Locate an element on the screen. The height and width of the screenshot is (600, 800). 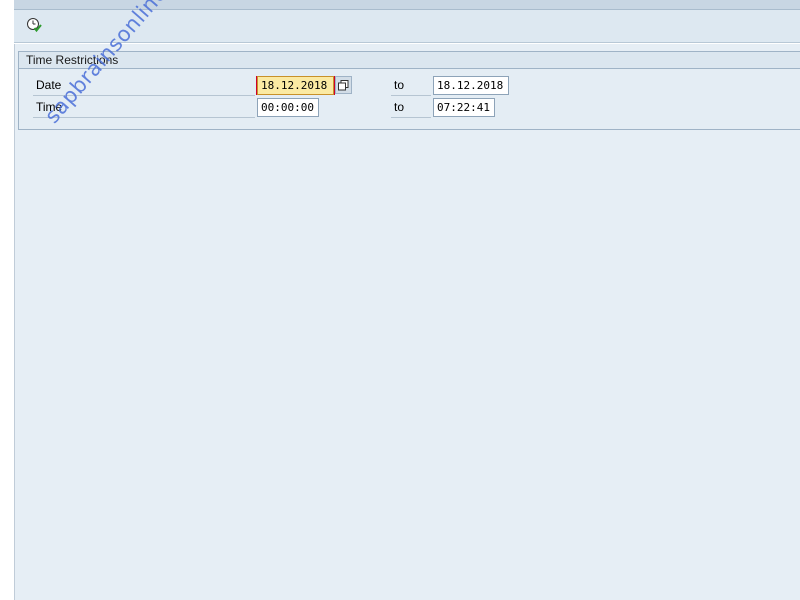
time-row: Time 00:00:00 to 07:22:41 is located at coordinates (416, 107).